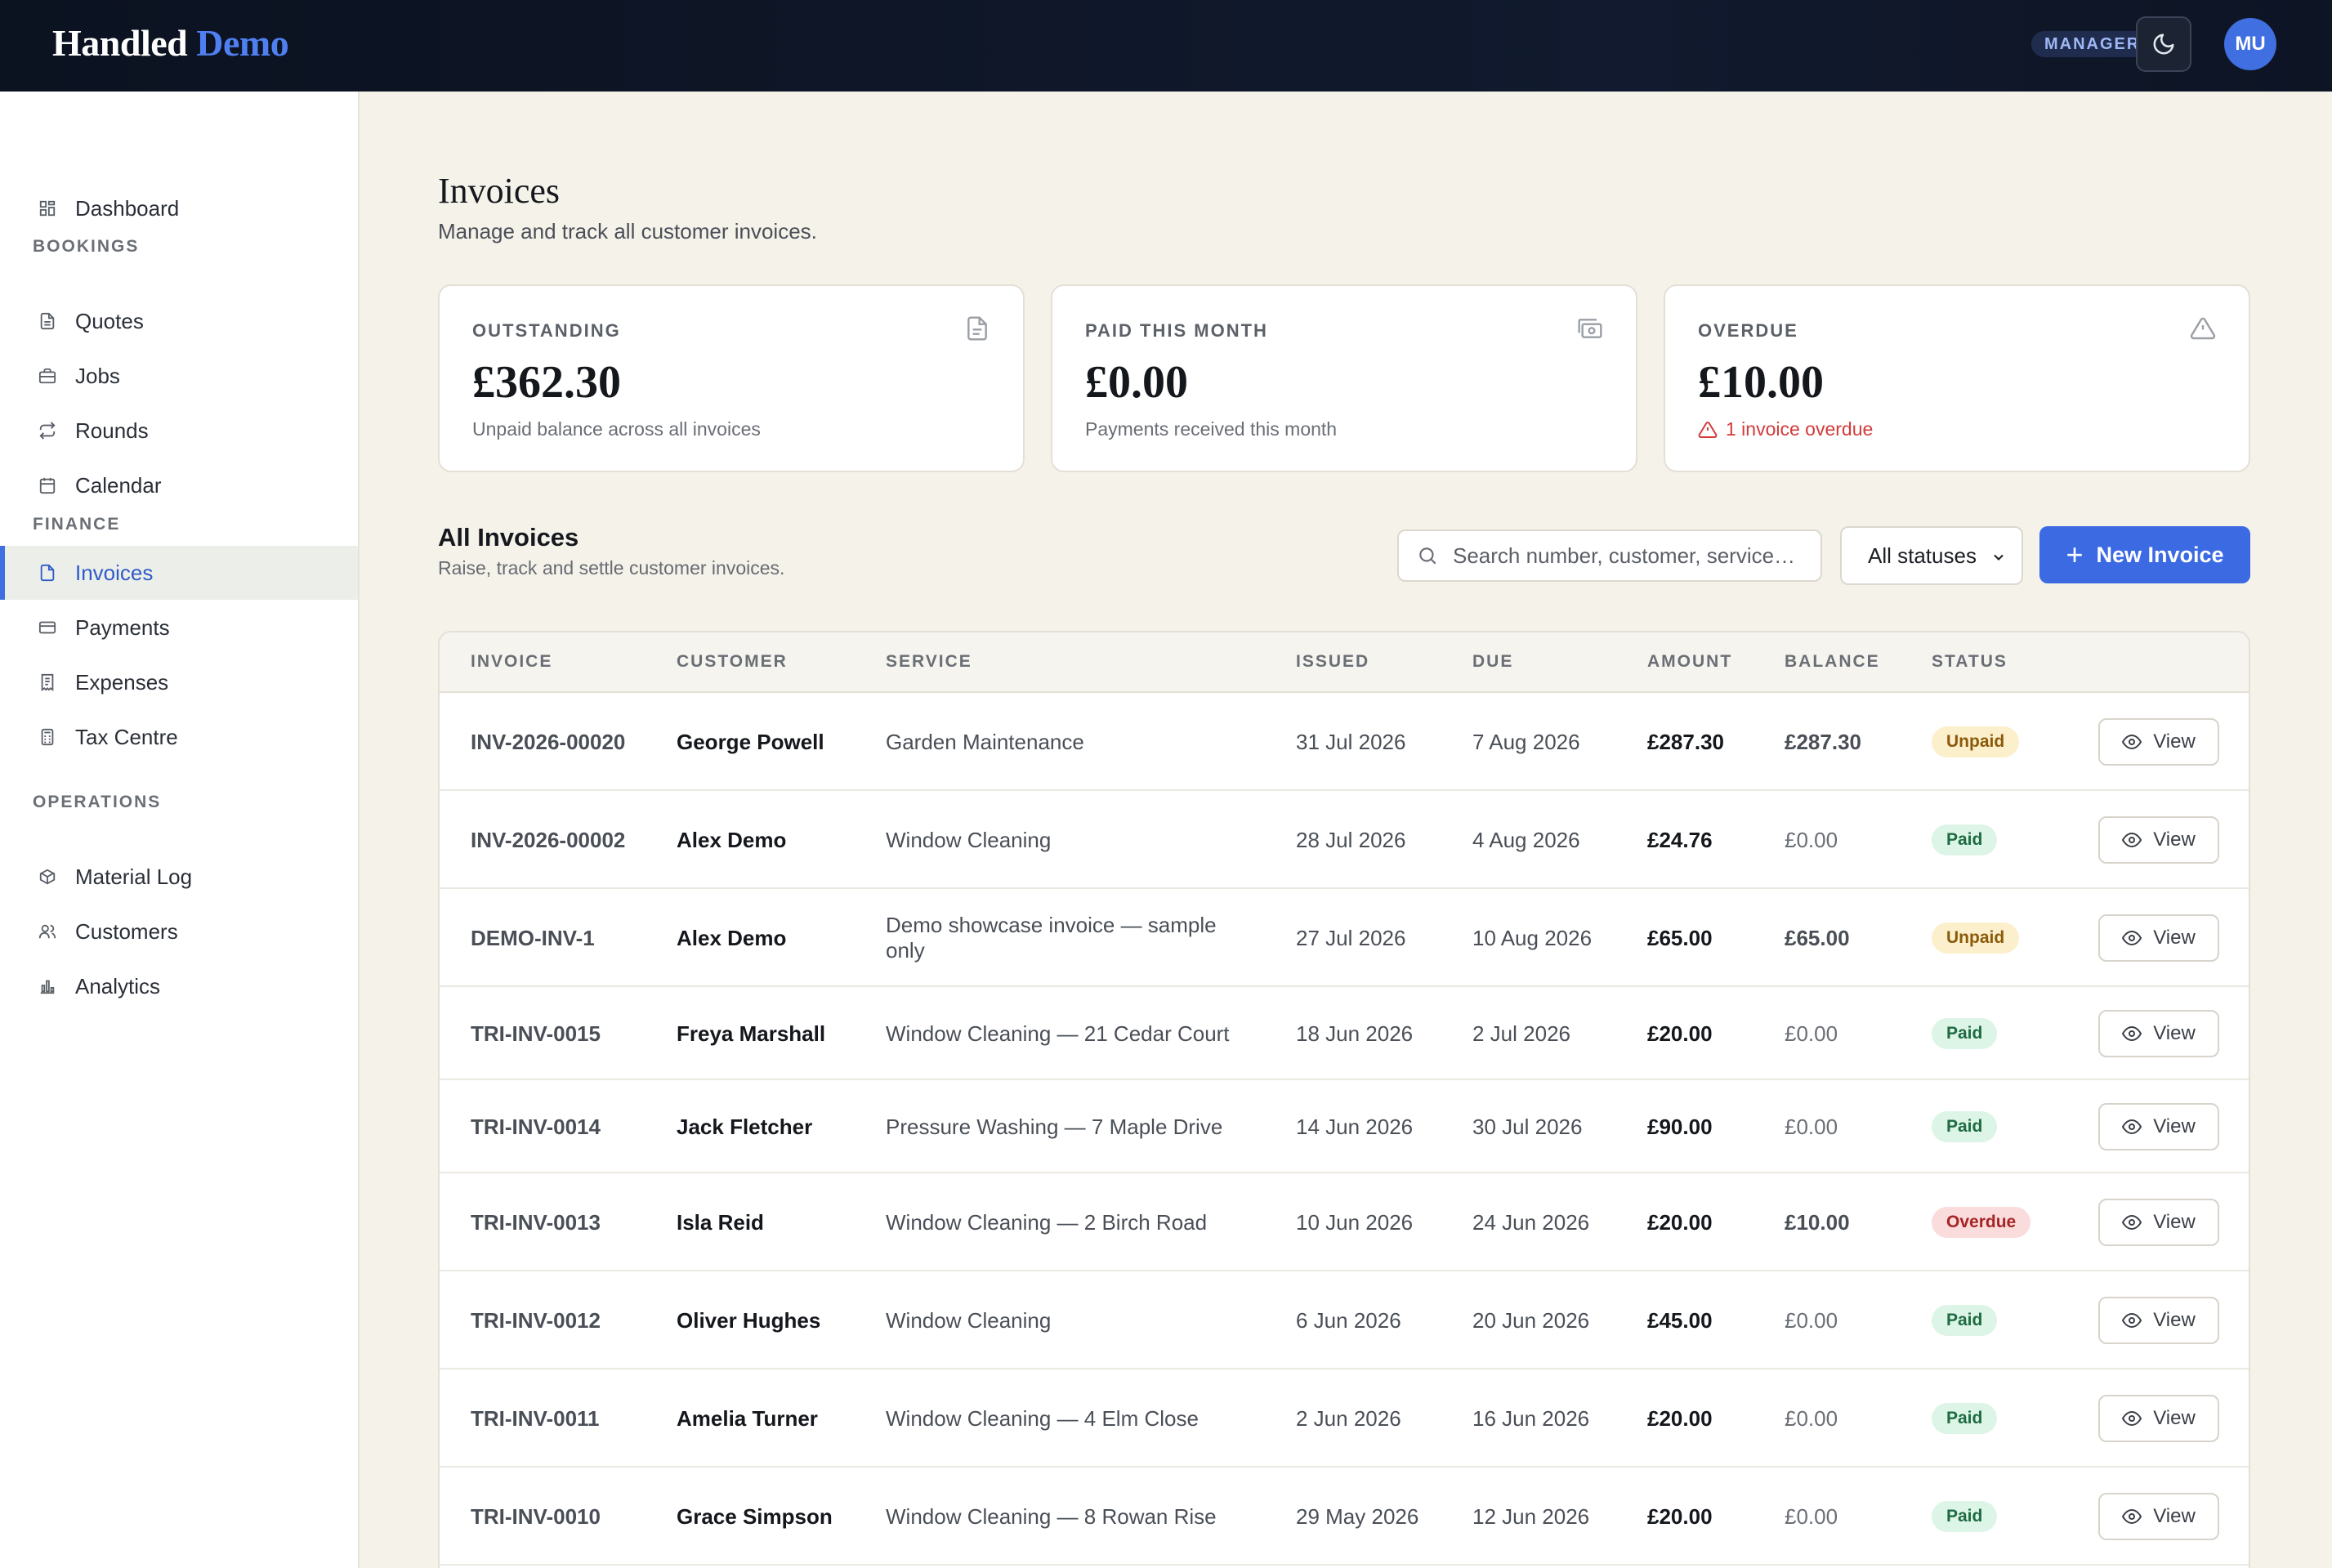 This screenshot has width=2332, height=1568. I want to click on sidebar-item-material-log: Material Log, so click(179, 877).